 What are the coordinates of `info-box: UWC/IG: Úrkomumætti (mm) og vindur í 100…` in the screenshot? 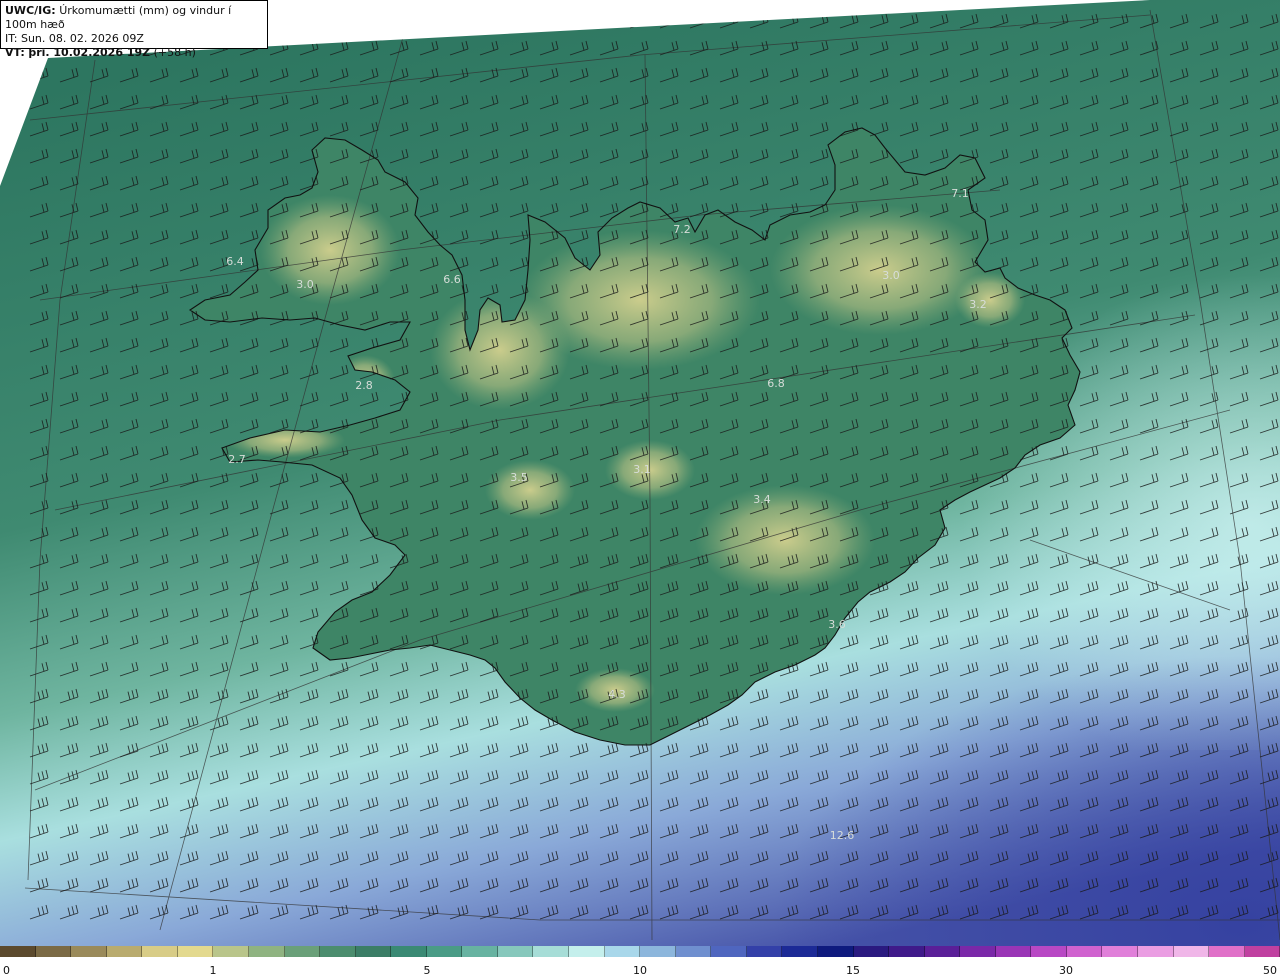 It's located at (134, 29).